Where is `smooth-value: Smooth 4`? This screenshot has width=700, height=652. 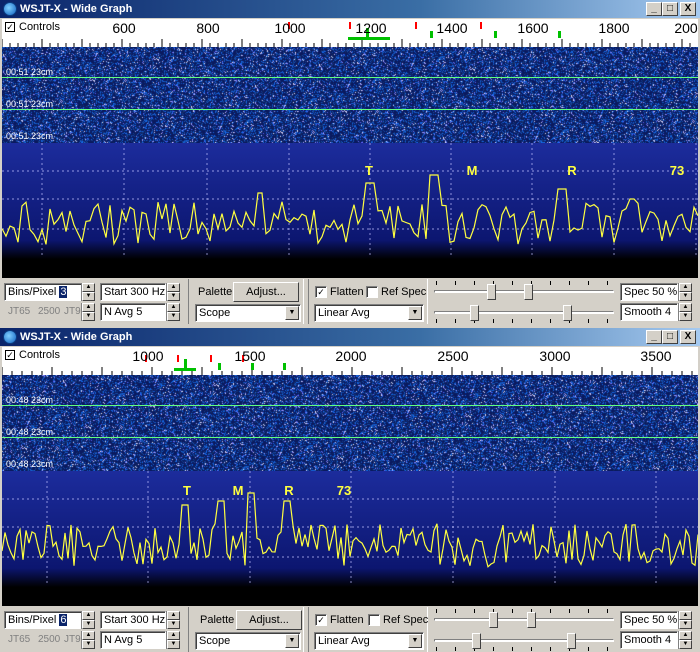
smooth-value: Smooth 4 is located at coordinates (648, 312).